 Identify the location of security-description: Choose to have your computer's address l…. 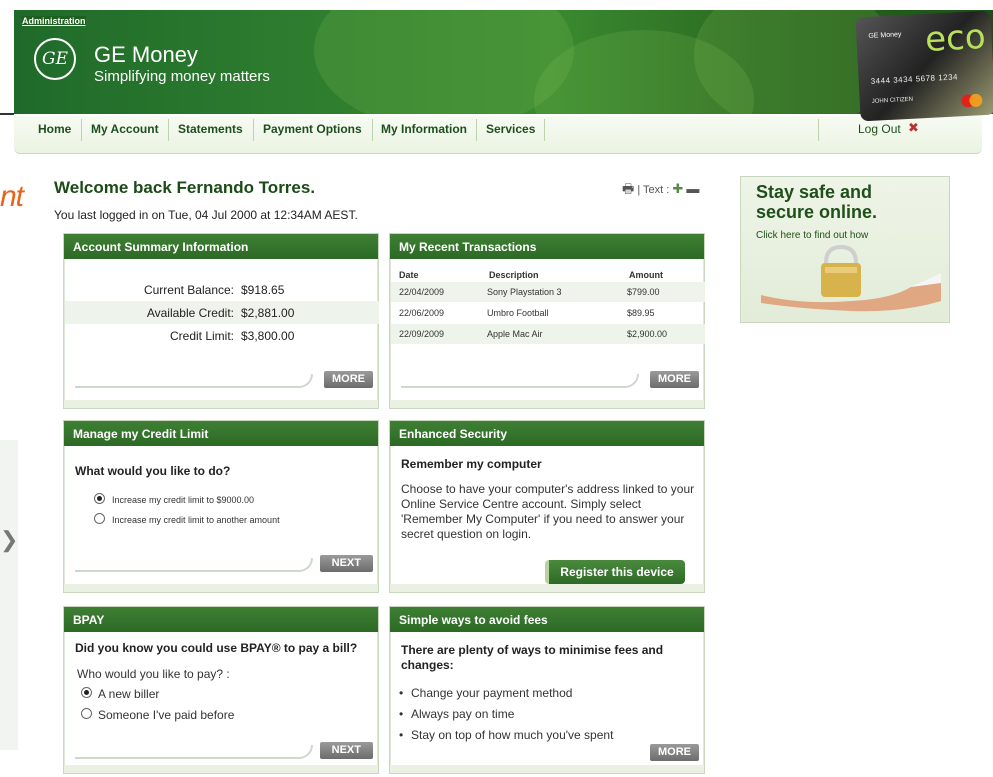
(548, 511).